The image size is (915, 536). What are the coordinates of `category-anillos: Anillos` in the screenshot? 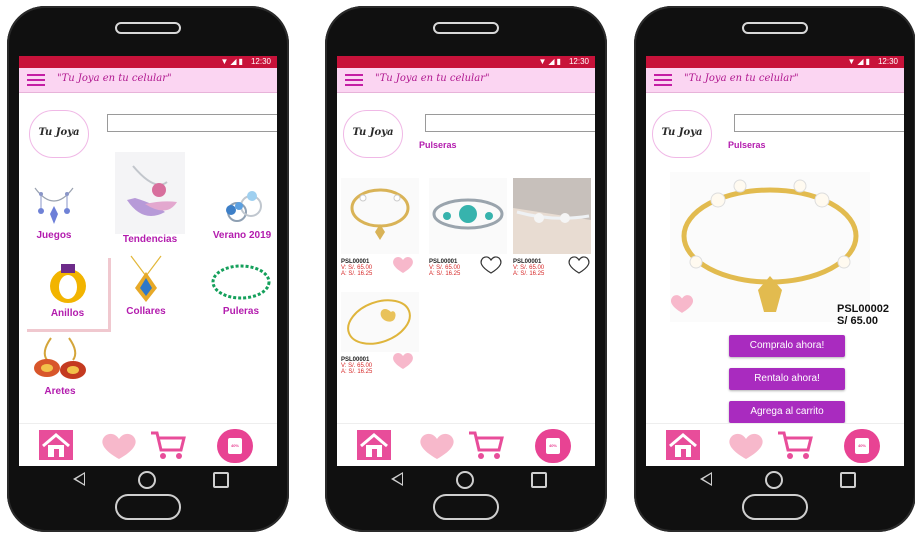 It's located at (69, 295).